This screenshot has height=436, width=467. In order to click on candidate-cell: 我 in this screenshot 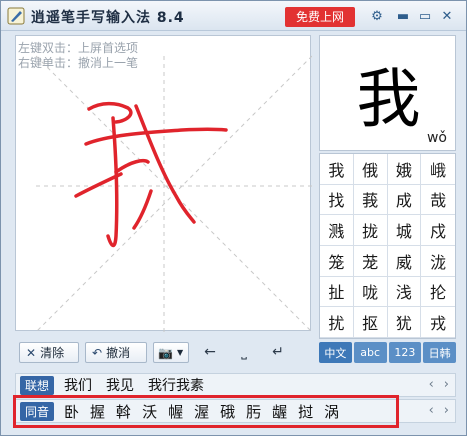, I will do `click(337, 169)`.